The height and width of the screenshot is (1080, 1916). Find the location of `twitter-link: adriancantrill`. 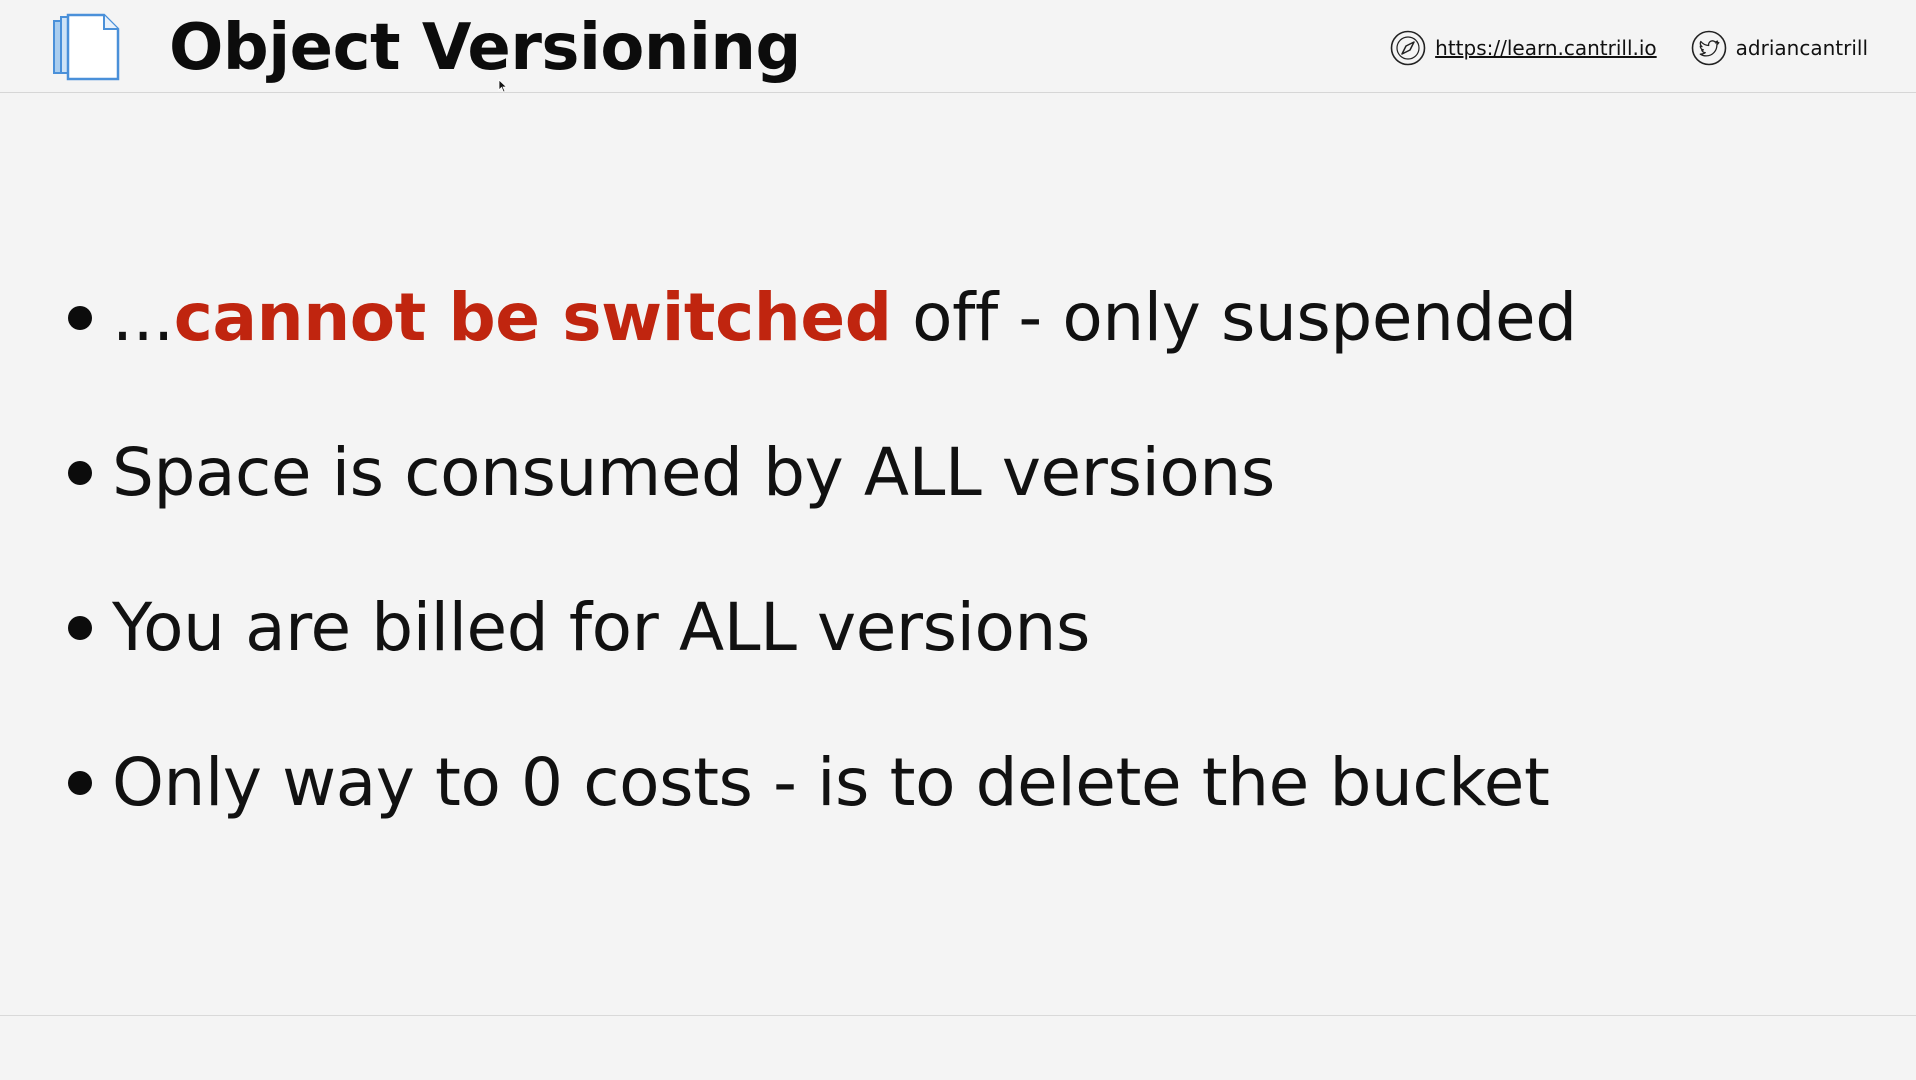

twitter-link: adriancantrill is located at coordinates (1779, 48).